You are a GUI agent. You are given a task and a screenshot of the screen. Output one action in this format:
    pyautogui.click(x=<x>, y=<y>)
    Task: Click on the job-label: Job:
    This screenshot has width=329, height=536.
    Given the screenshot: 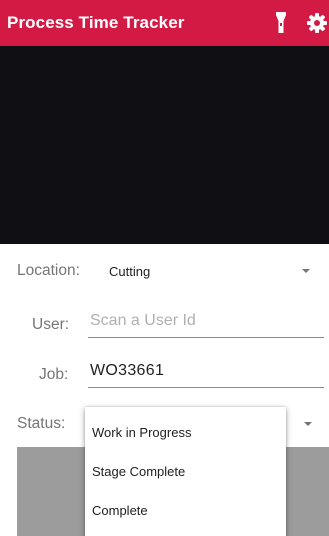 What is the action you would take?
    pyautogui.click(x=54, y=374)
    